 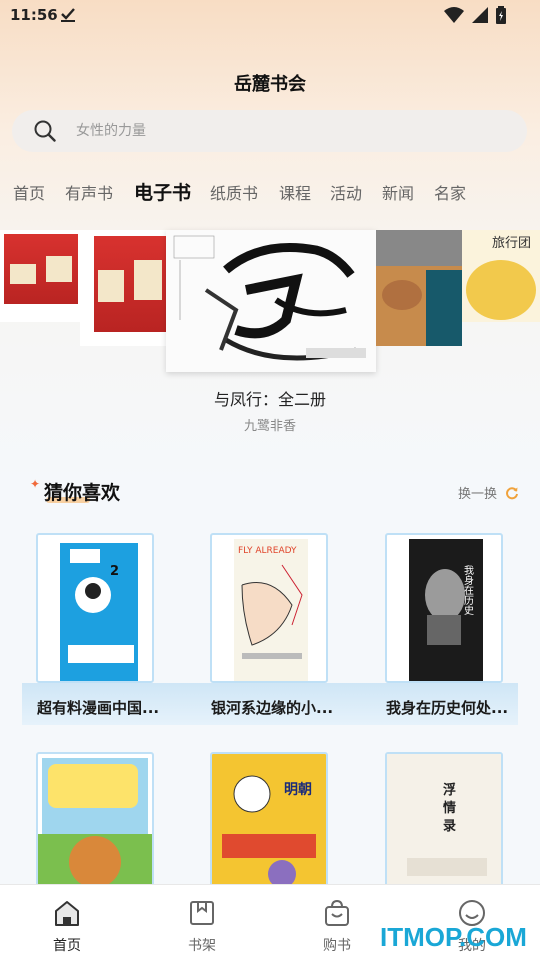 I want to click on book-card: 浮 情 录, so click(x=444, y=822).